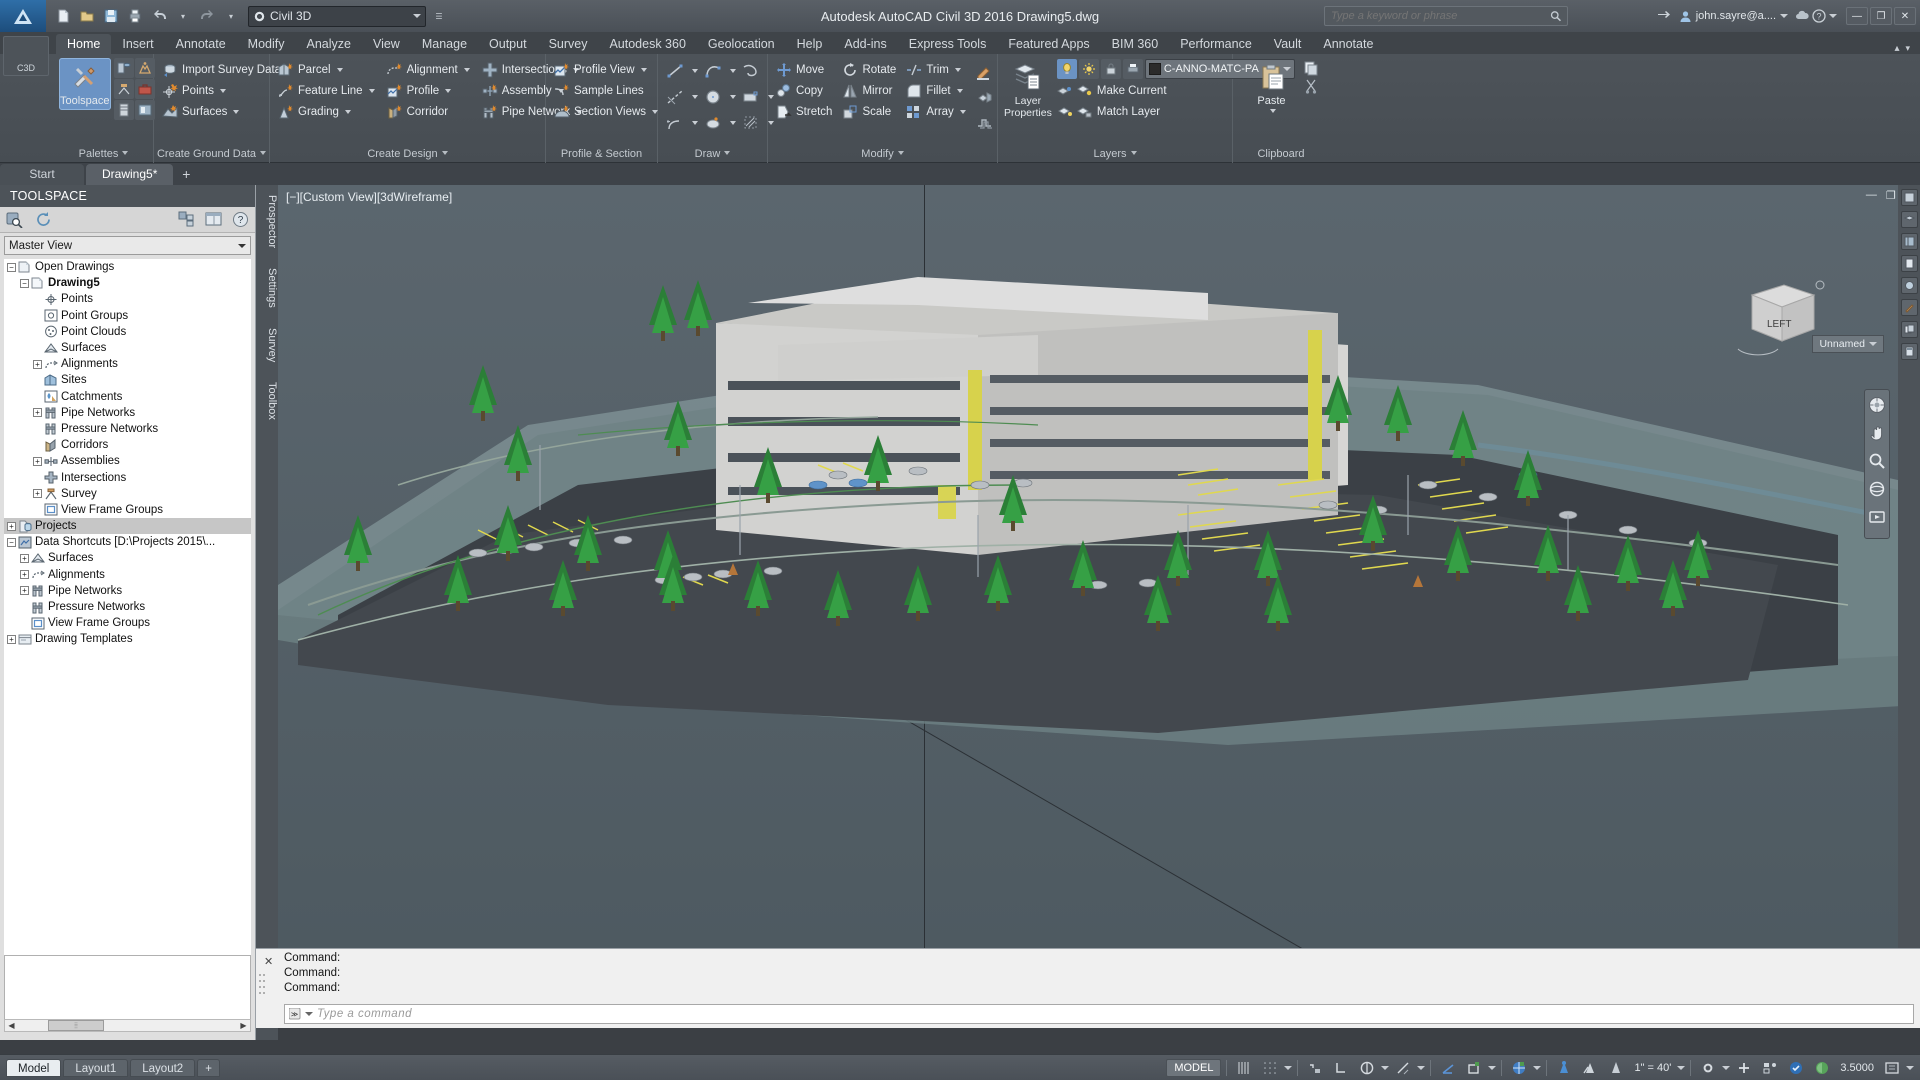 The height and width of the screenshot is (1080, 1920). I want to click on isolate-layer-icon, so click(1064, 91).